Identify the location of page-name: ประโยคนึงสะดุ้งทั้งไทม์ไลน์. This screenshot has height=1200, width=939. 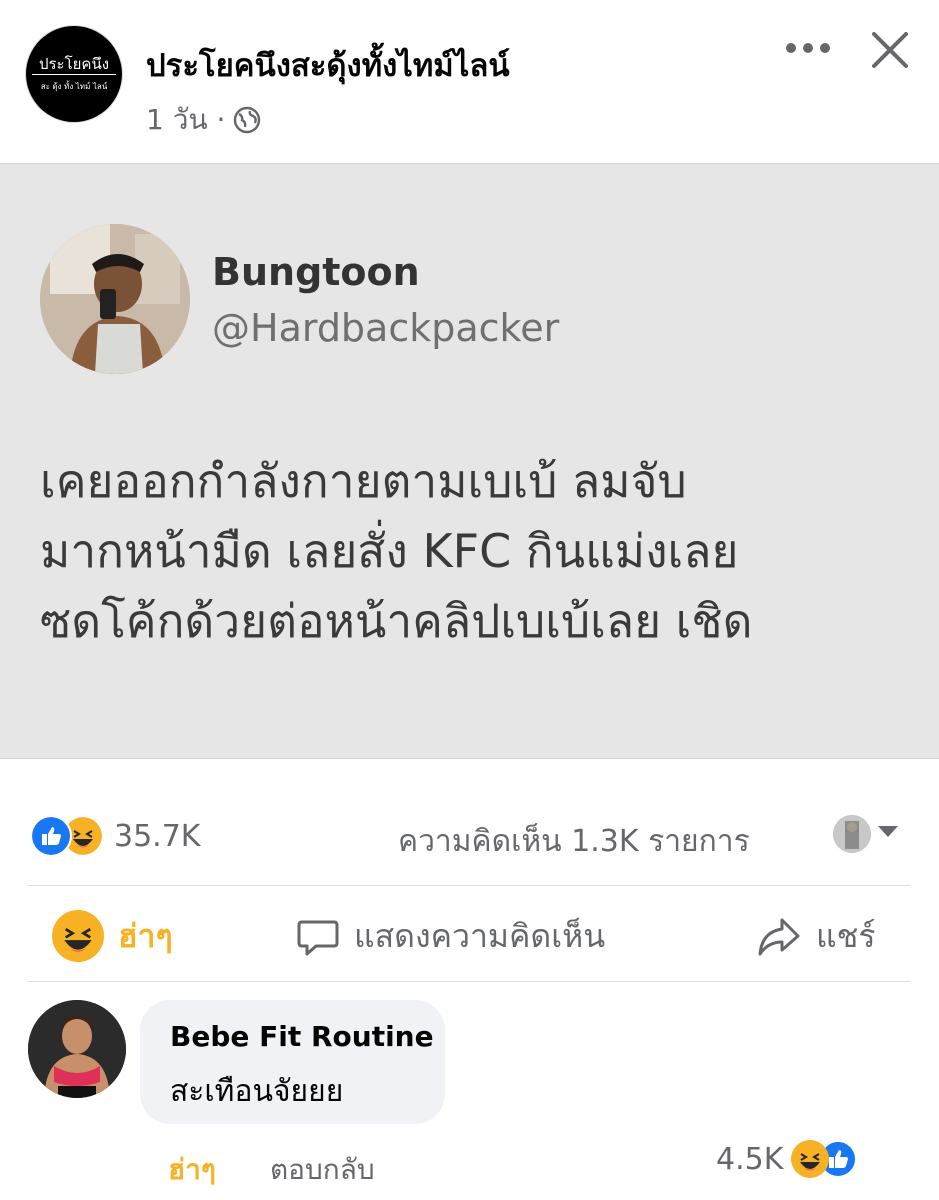
(328, 65).